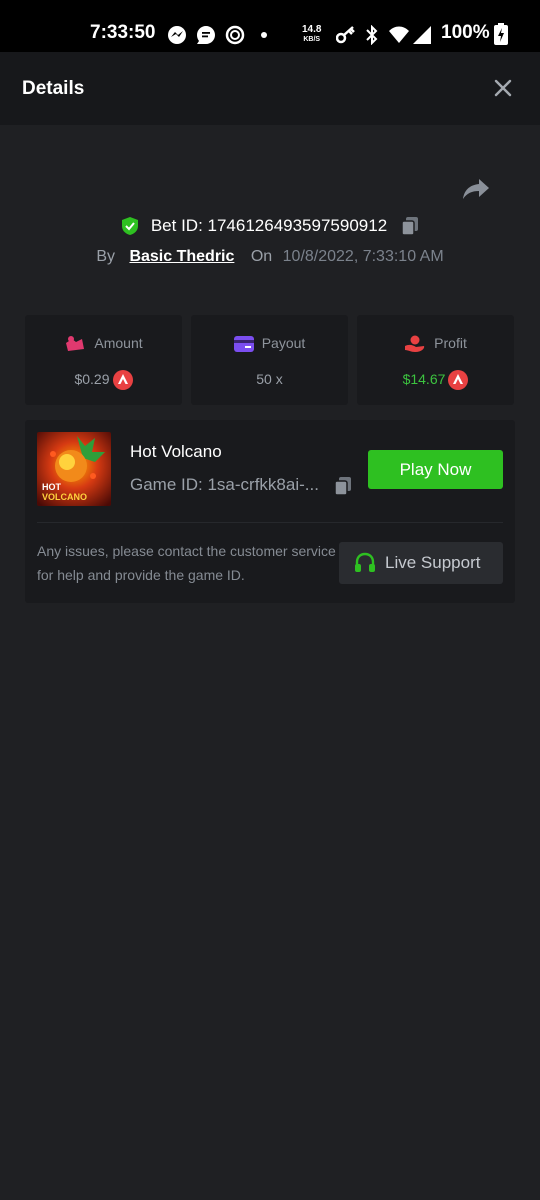 Image resolution: width=540 pixels, height=1200 pixels. What do you see at coordinates (75, 344) in the screenshot?
I see `money-bag-icon` at bounding box center [75, 344].